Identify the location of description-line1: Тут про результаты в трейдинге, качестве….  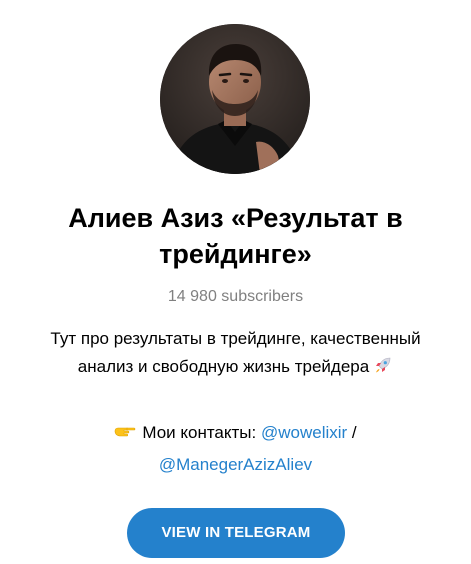
(235, 338).